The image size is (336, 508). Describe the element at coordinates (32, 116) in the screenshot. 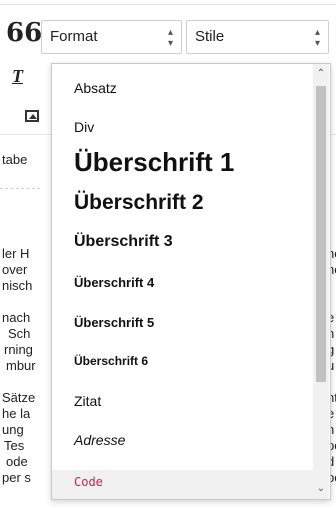

I see `image-icon` at that location.